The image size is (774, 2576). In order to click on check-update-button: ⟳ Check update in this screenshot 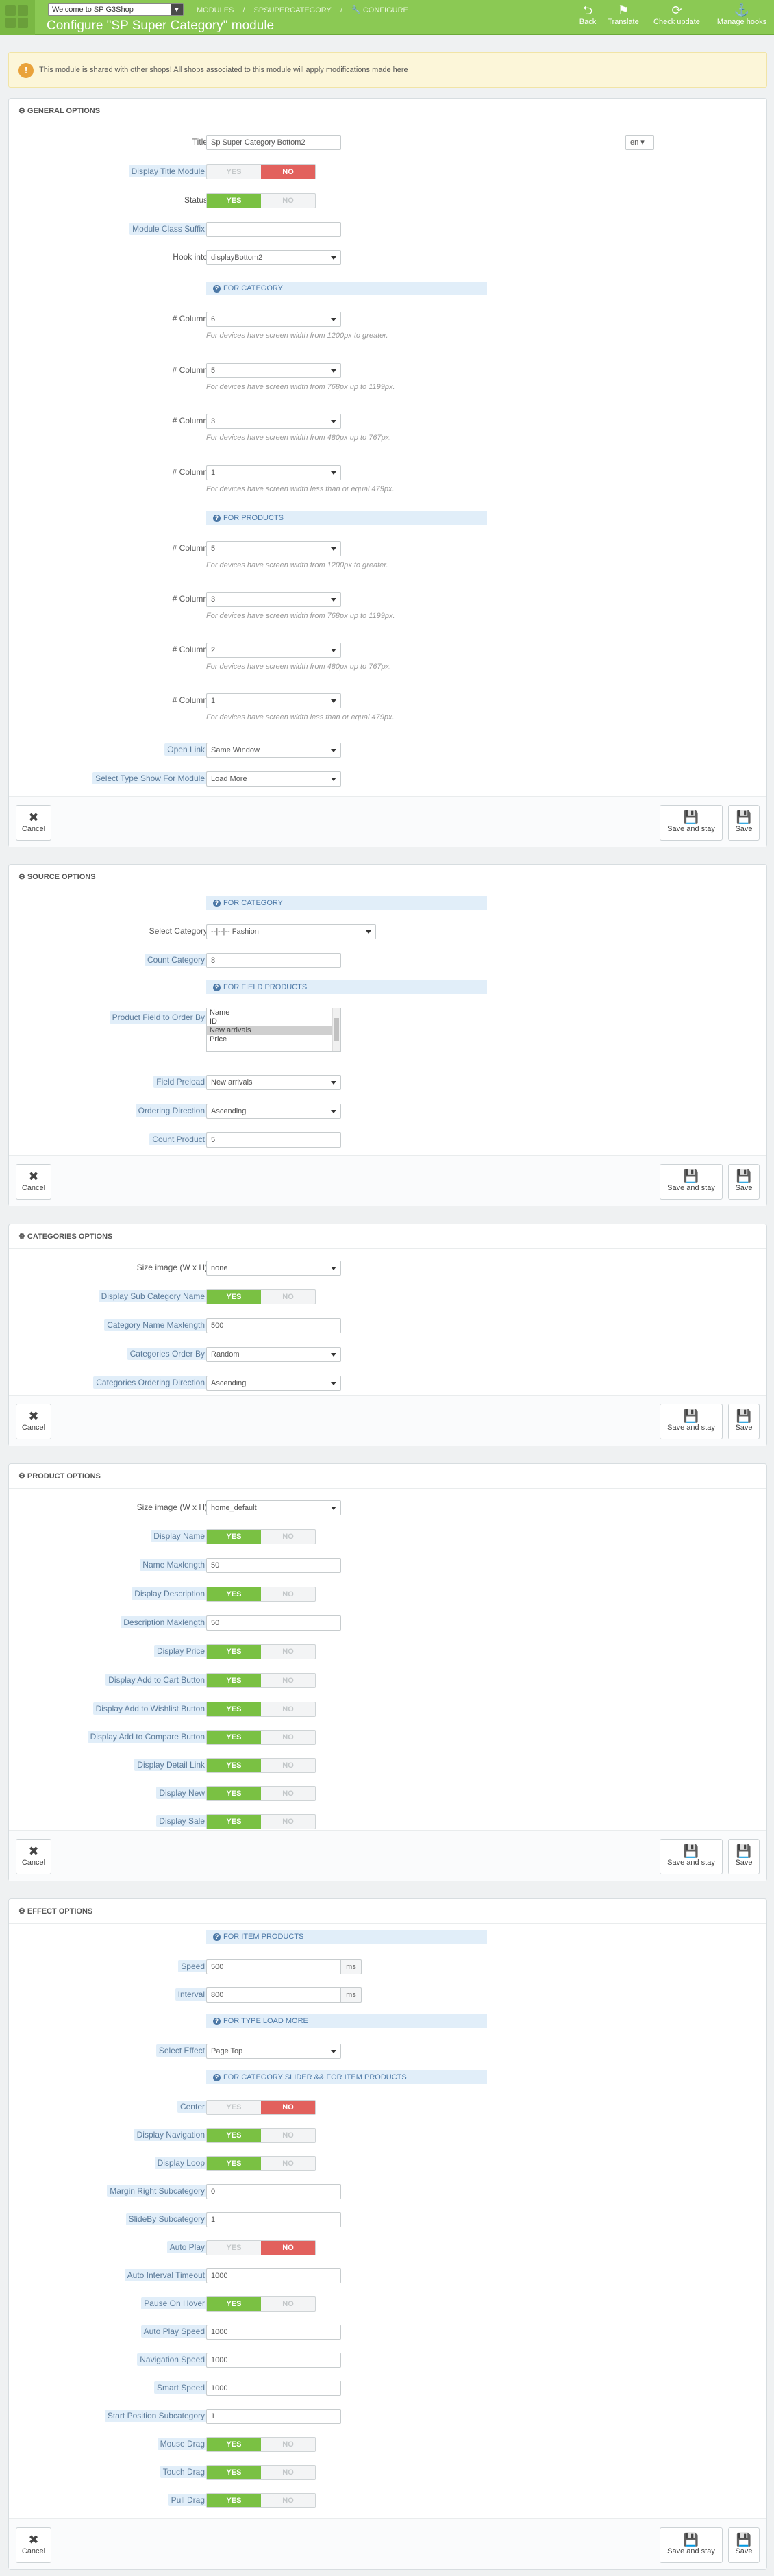, I will do `click(676, 14)`.